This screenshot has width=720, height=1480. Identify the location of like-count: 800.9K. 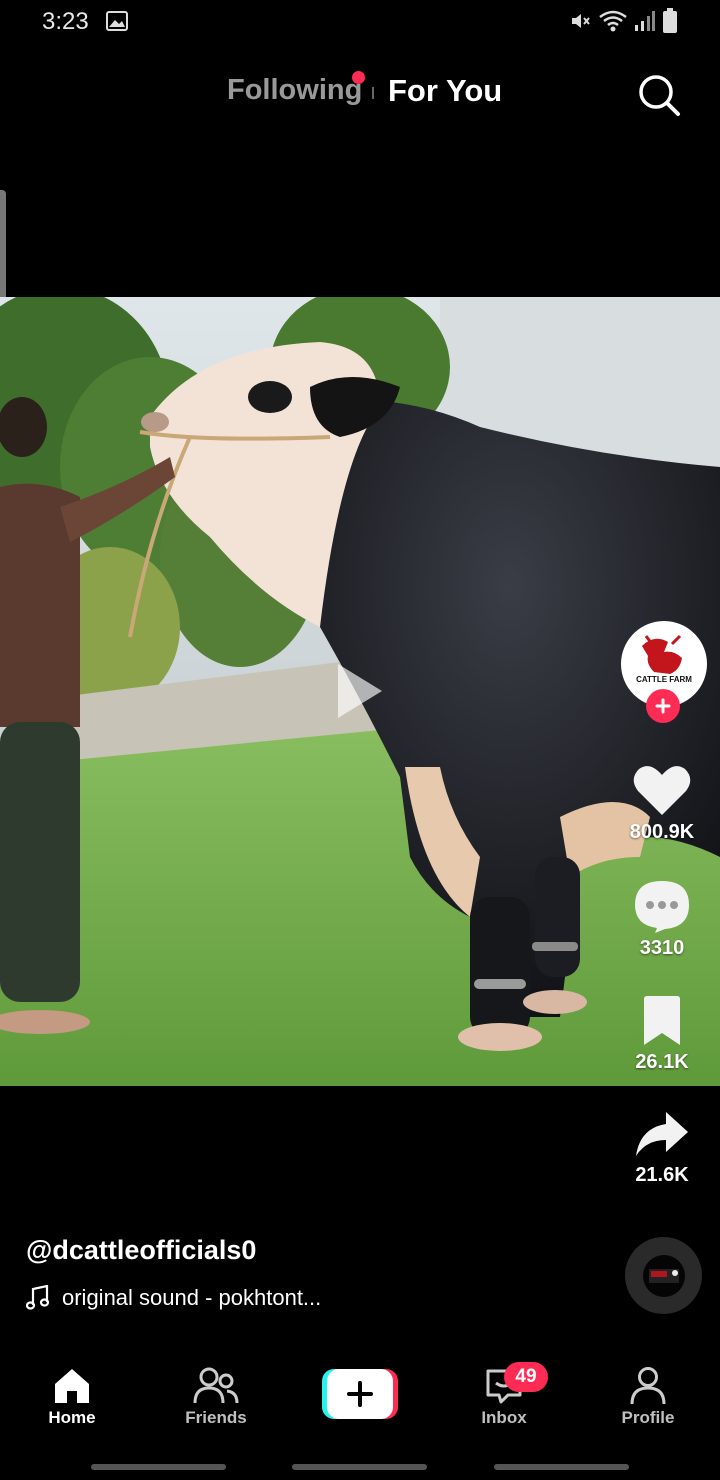
(662, 832).